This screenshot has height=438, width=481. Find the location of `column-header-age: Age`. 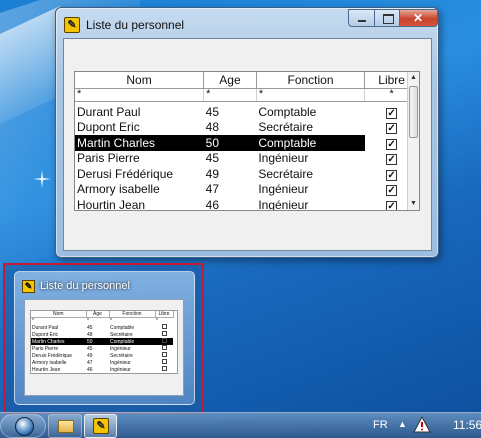

column-header-age: Age is located at coordinates (230, 80).